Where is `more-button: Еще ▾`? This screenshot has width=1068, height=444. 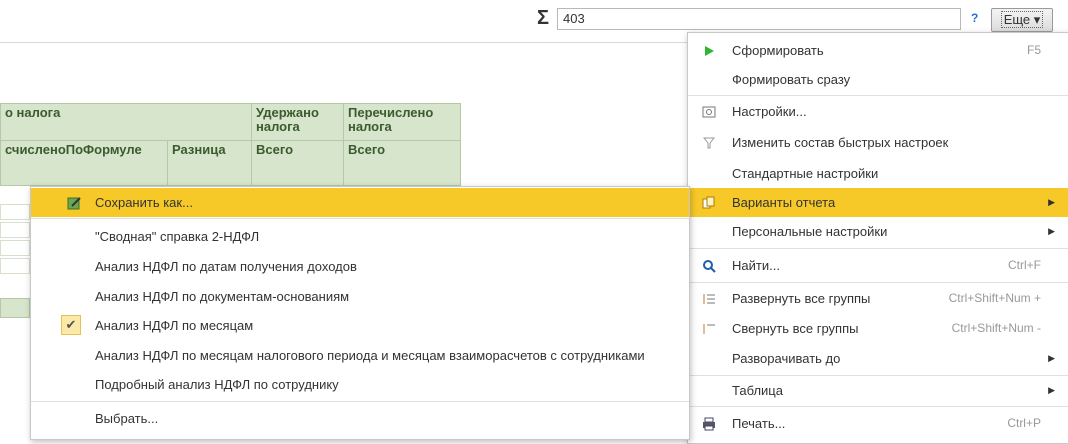 more-button: Еще ▾ is located at coordinates (1022, 20).